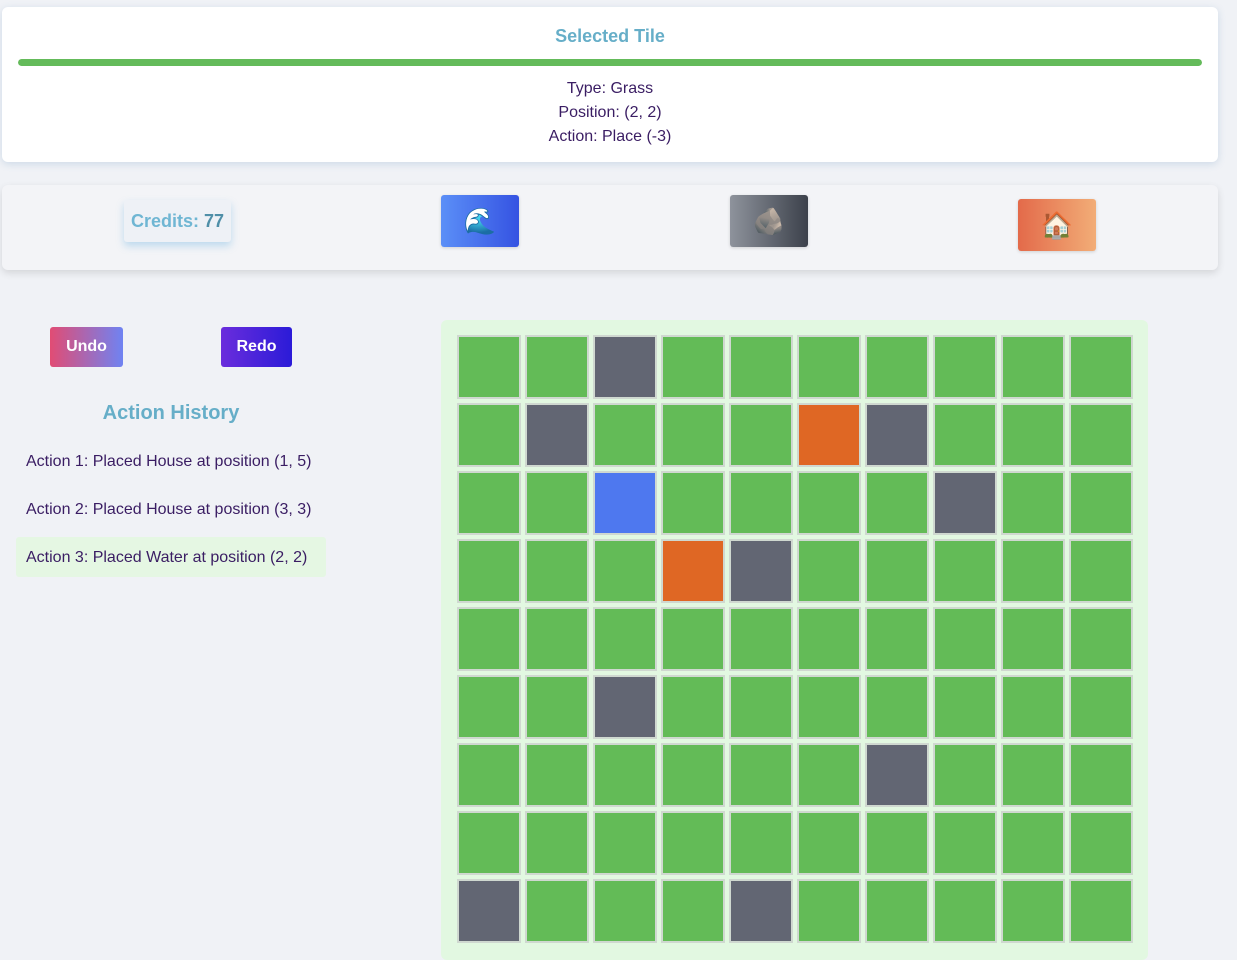 This screenshot has height=960, width=1237. What do you see at coordinates (480, 221) in the screenshot?
I see `water-tool-button: 🌊` at bounding box center [480, 221].